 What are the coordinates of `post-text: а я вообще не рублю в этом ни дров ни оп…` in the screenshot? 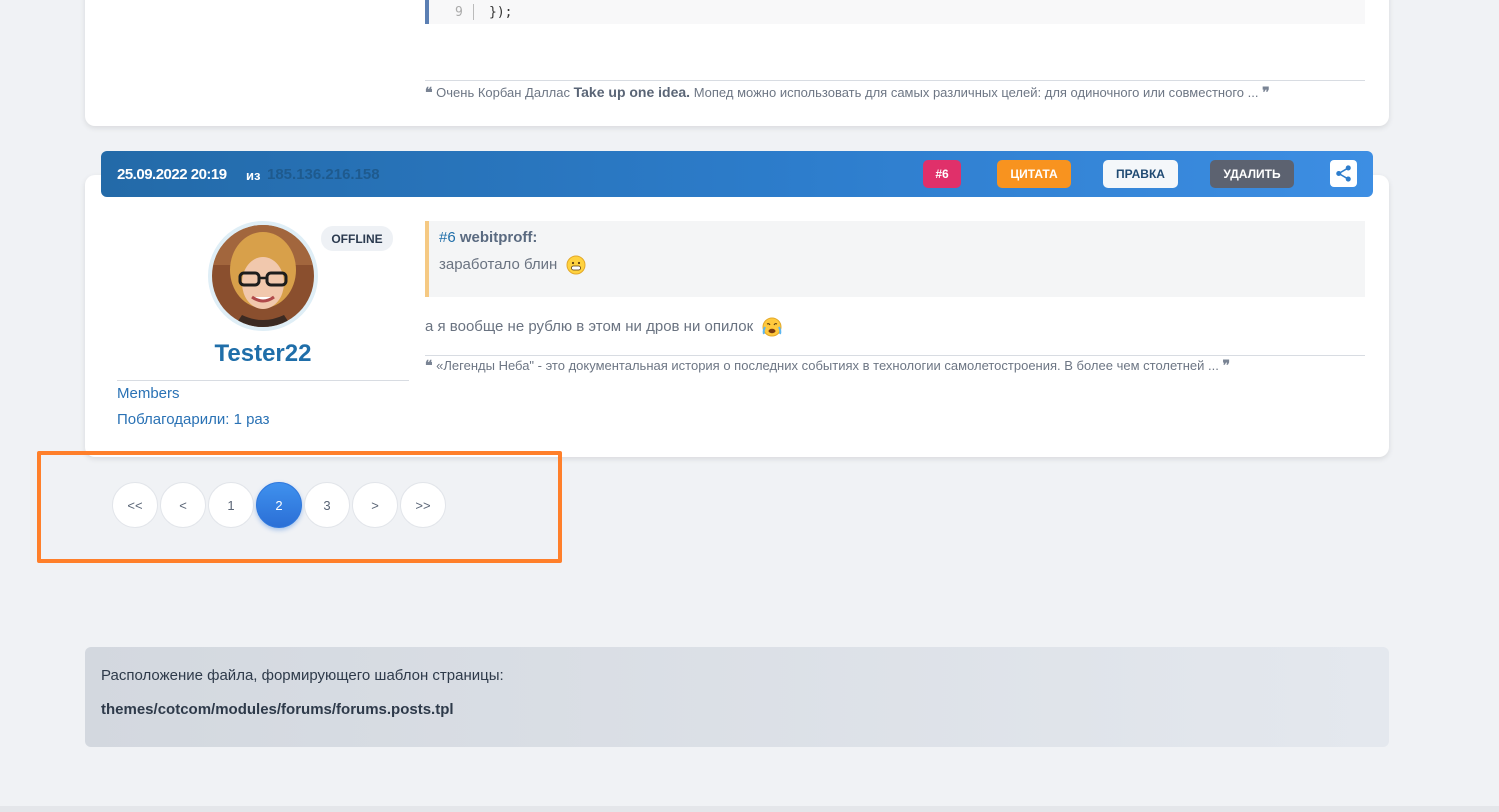 It's located at (589, 326).